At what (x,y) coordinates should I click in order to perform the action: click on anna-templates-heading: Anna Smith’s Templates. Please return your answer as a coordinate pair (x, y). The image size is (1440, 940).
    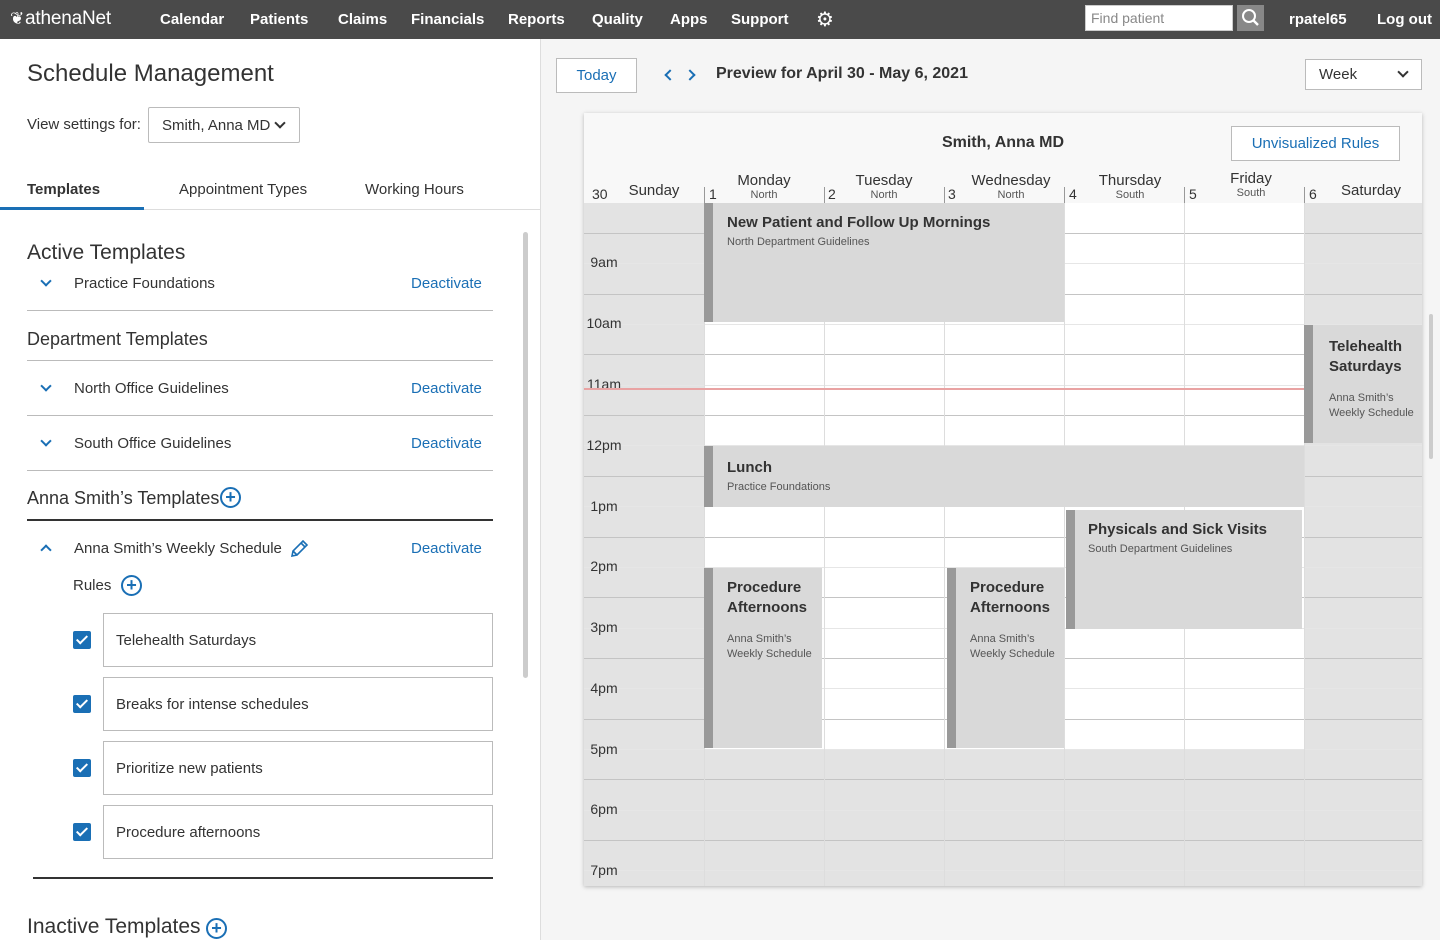
    Looking at the image, I should click on (123, 498).